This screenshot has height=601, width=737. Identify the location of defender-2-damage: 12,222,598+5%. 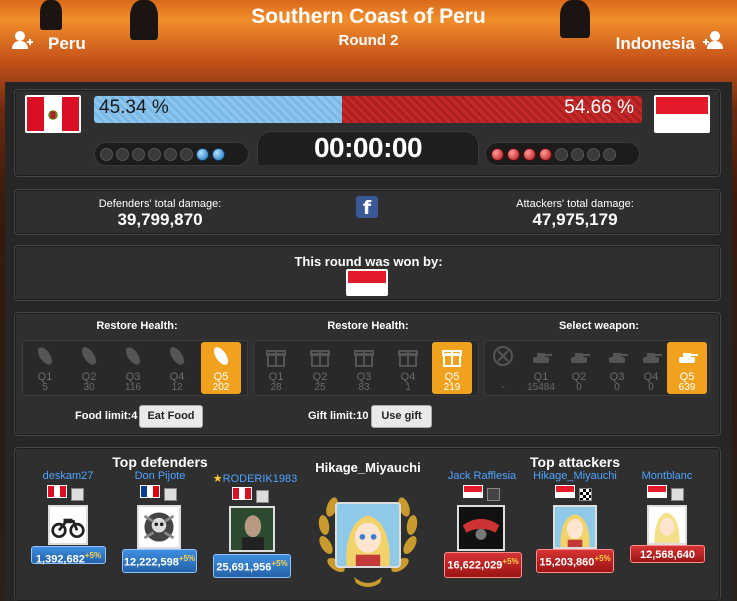
(159, 561).